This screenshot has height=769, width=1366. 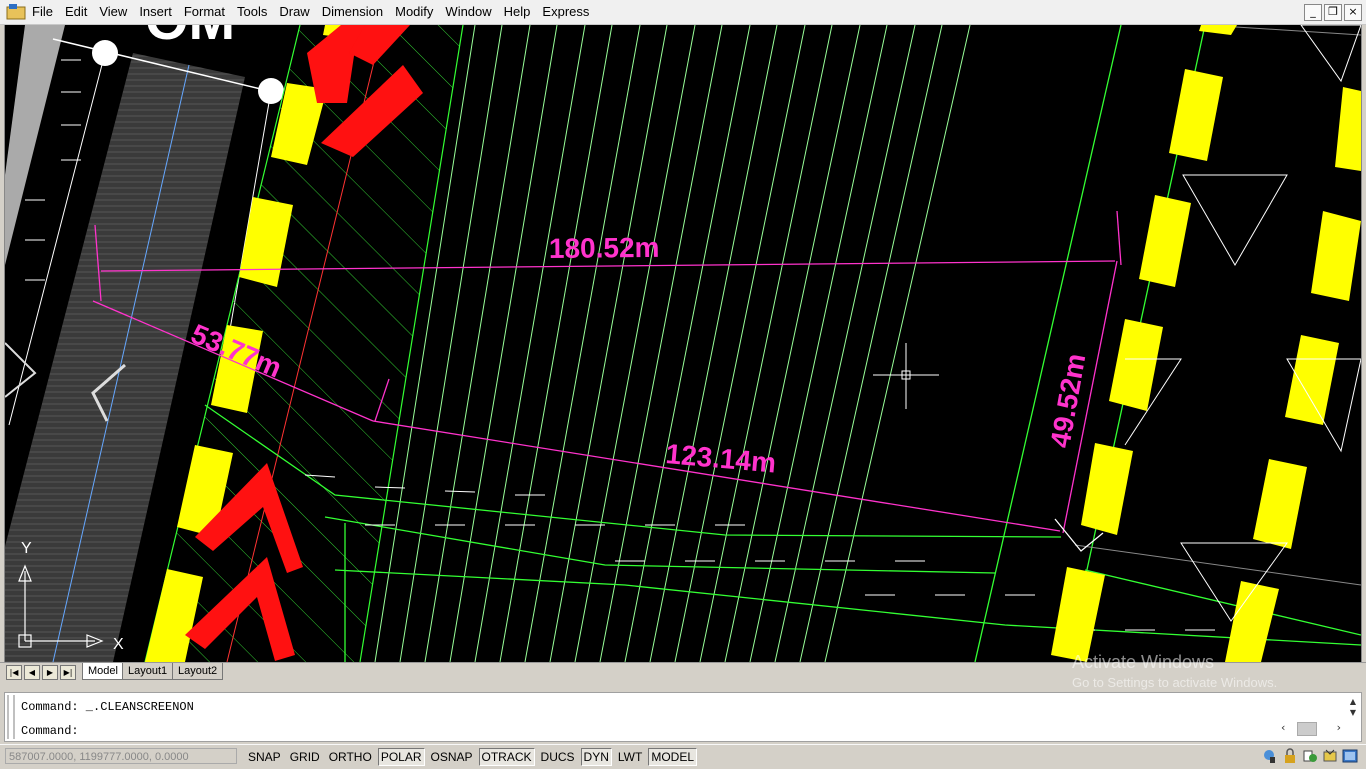 I want to click on toggle-otrack: OTRACK, so click(x=506, y=757).